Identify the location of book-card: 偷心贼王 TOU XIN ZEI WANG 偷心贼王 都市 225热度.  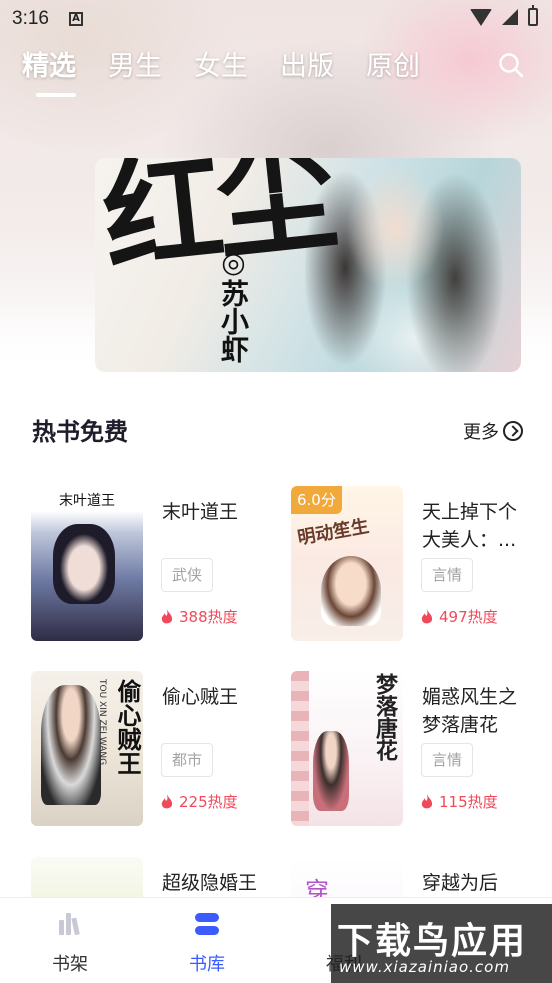
(151, 749).